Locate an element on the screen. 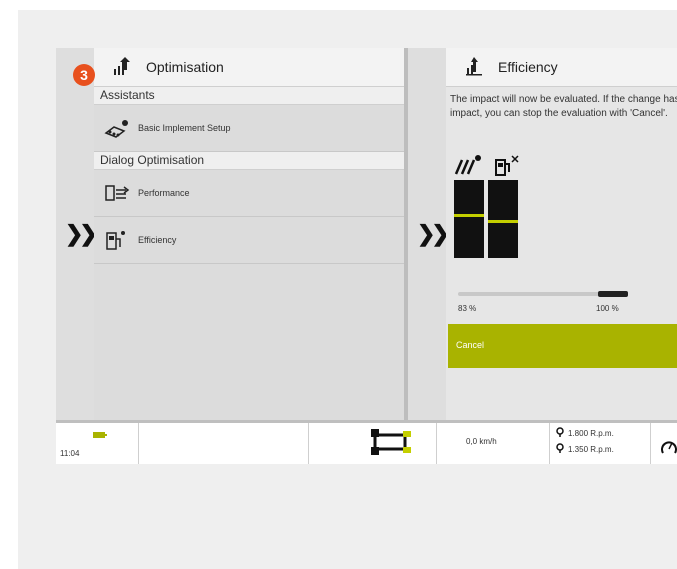  progress-end-label: 100 % is located at coordinates (607, 308).